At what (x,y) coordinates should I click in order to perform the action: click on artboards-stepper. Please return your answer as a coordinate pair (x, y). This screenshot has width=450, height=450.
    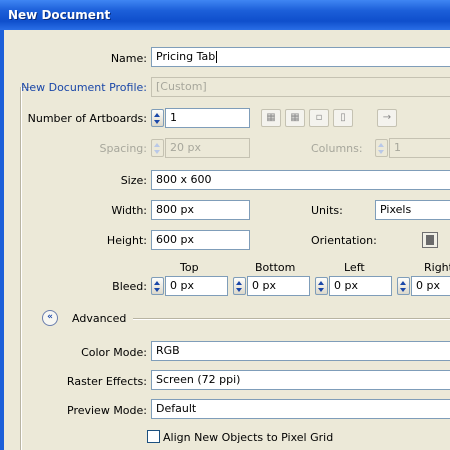
    Looking at the image, I should click on (157, 118).